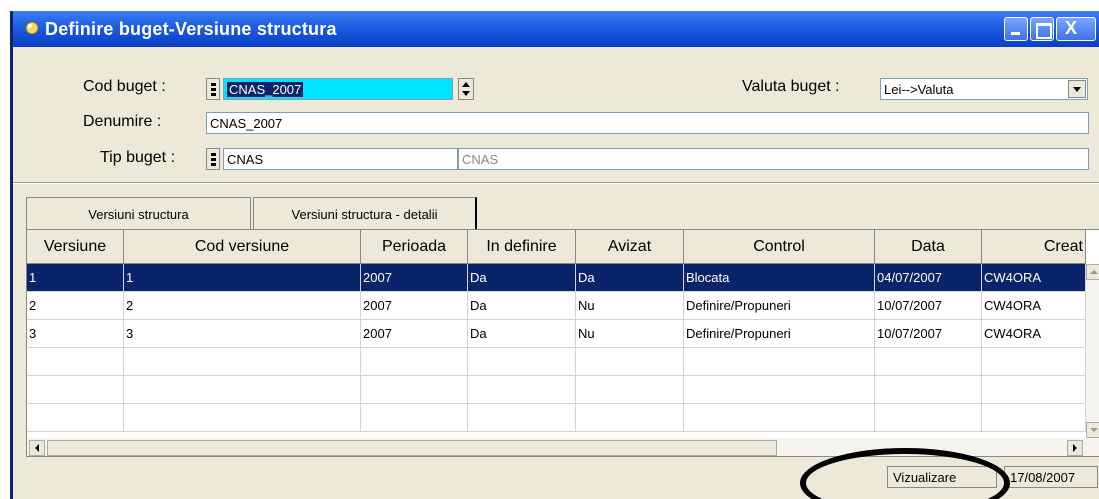 This screenshot has width=1099, height=499. I want to click on valuta-buget-select: Lei-->Valuta, so click(984, 89).